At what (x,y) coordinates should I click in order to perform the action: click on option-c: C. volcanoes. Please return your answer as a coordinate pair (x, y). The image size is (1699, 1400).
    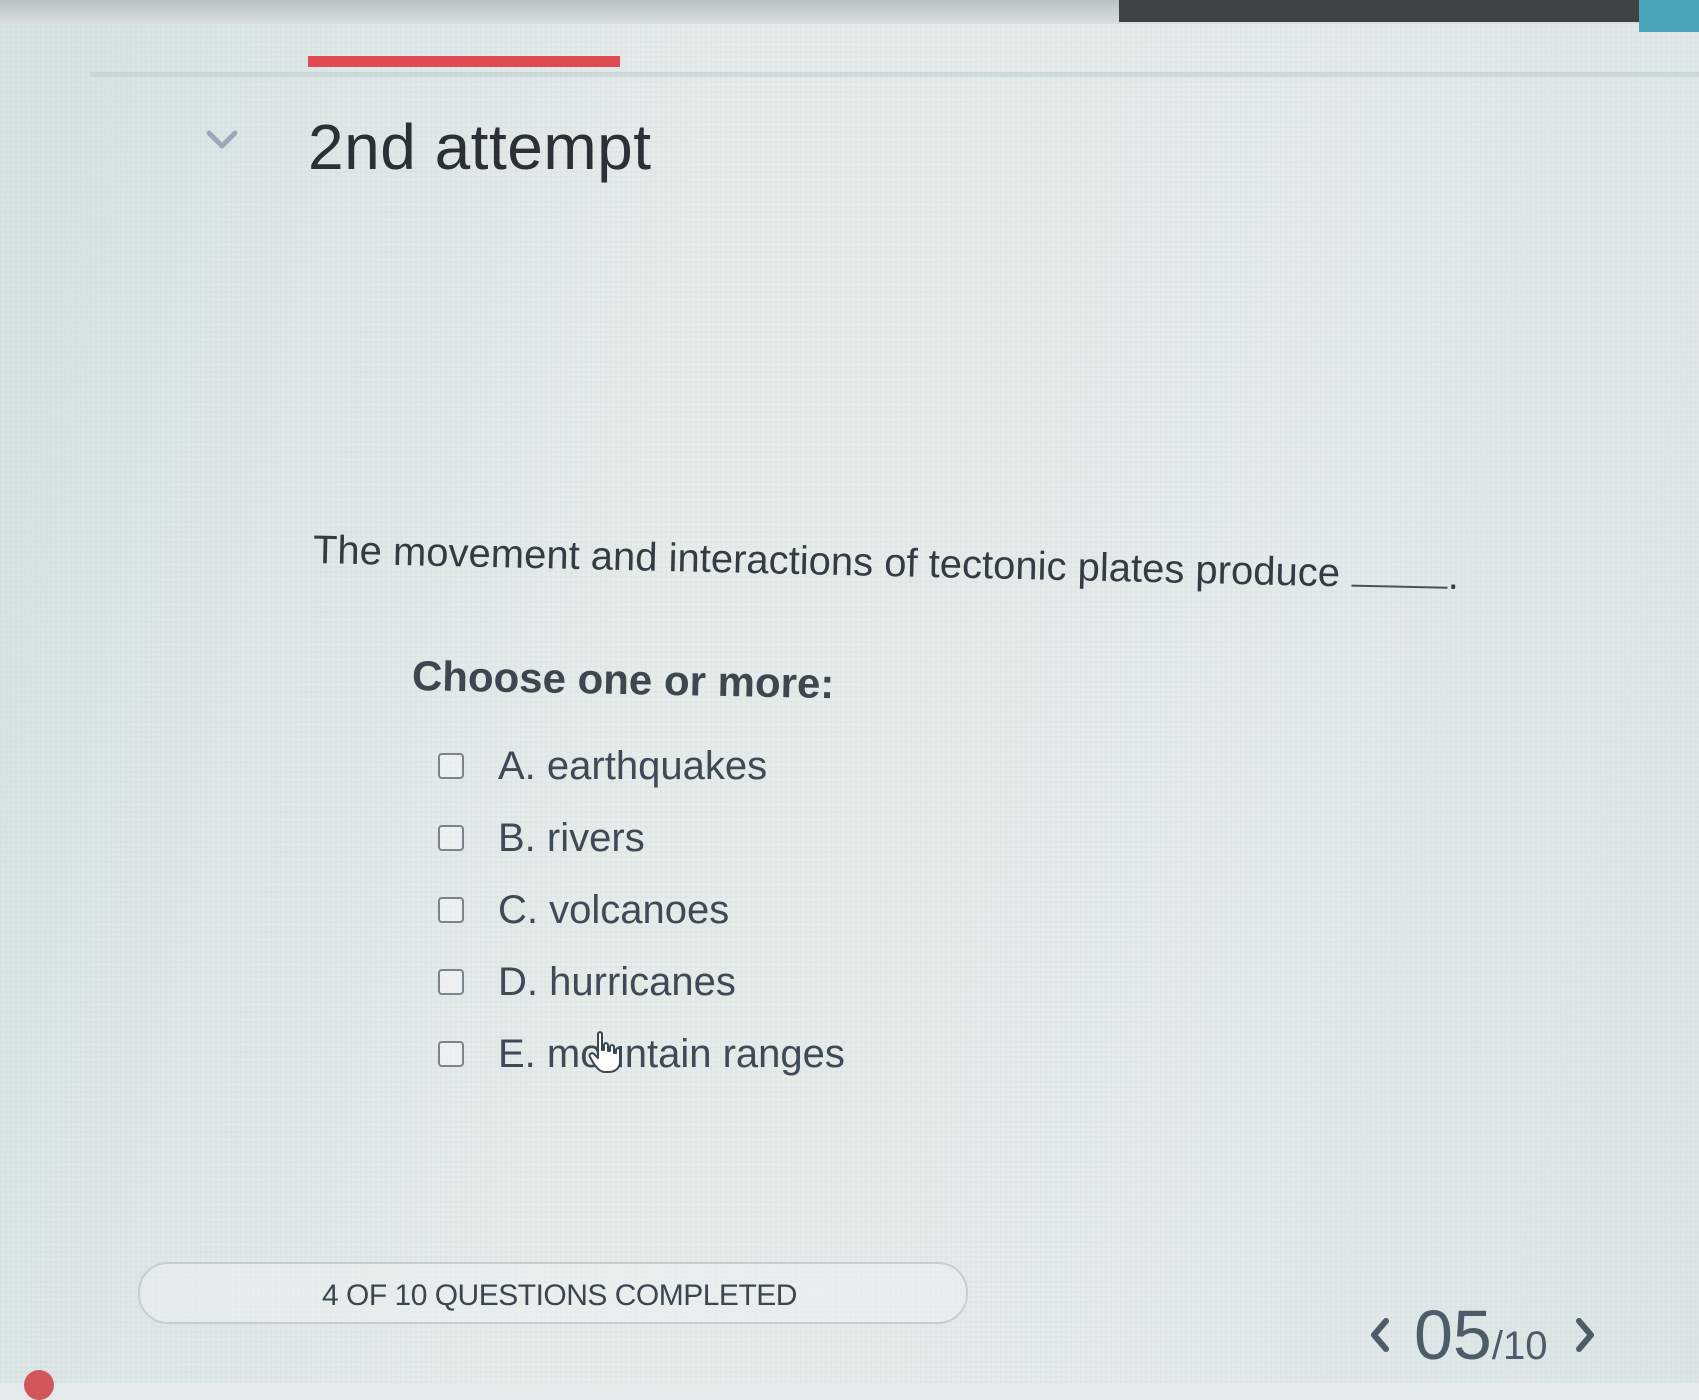
    Looking at the image, I should click on (641, 910).